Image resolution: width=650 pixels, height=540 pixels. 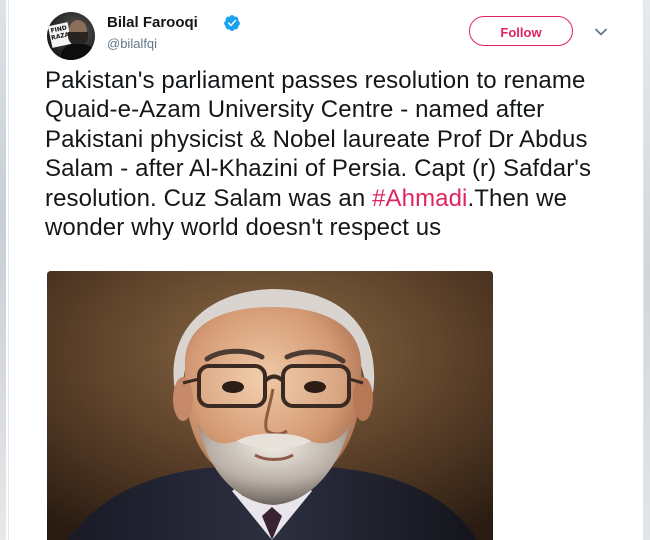 I want to click on avatar: FIND RAZA, so click(x=71, y=36).